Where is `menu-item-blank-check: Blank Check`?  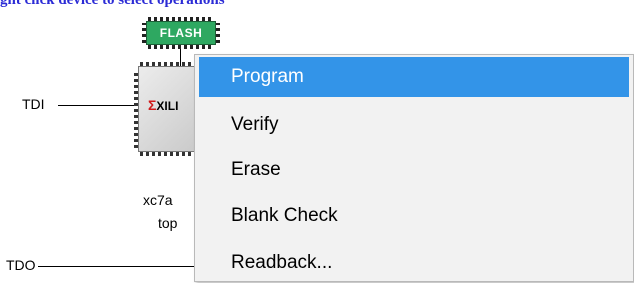
menu-item-blank-check: Blank Check is located at coordinates (414, 216).